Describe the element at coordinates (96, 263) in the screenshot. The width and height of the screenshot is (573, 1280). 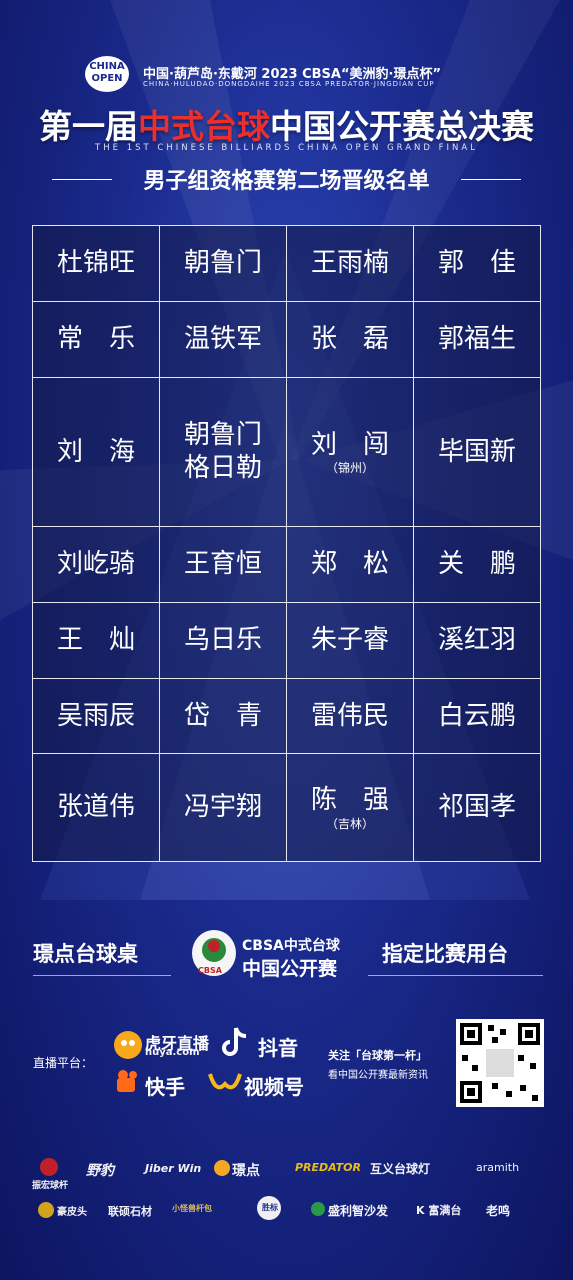
I see `player-cell: 杜锦旺` at that location.